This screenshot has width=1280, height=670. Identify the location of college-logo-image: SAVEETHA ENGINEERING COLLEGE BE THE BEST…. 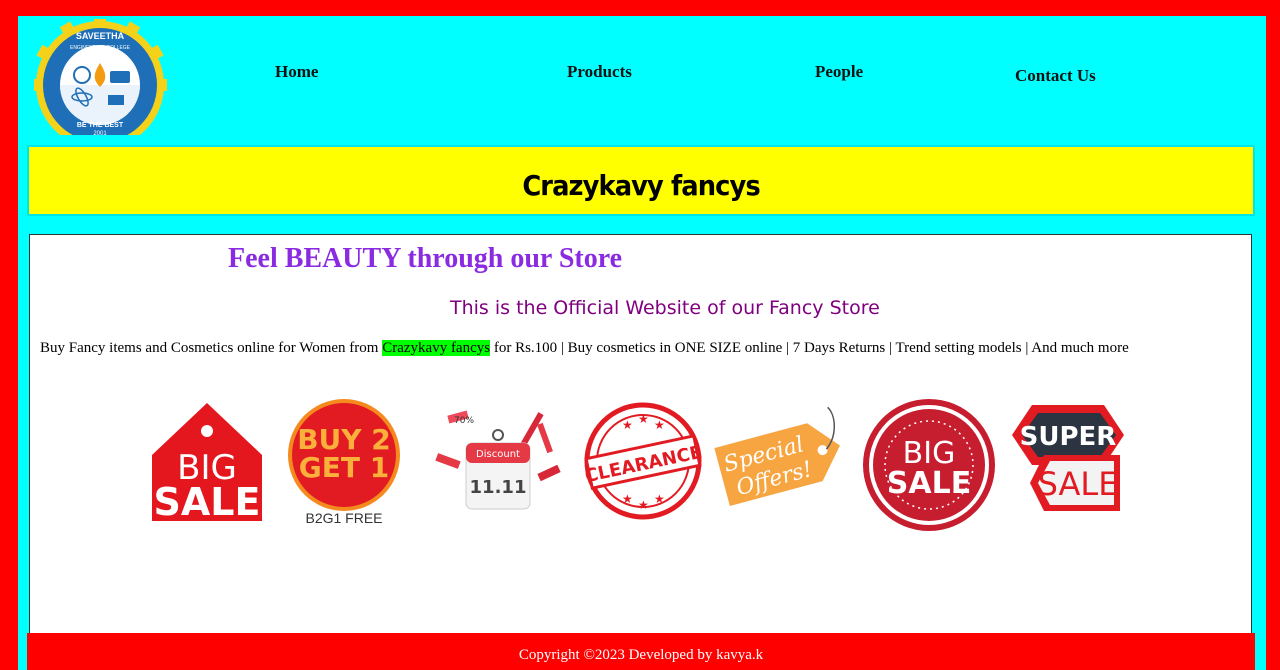
(100, 77).